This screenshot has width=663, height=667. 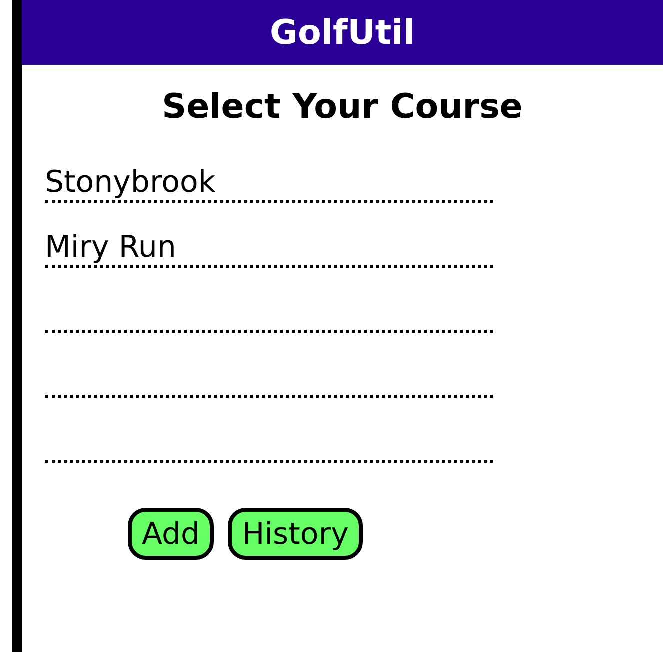 What do you see at coordinates (342, 107) in the screenshot?
I see `form-heading: Select Your Course` at bounding box center [342, 107].